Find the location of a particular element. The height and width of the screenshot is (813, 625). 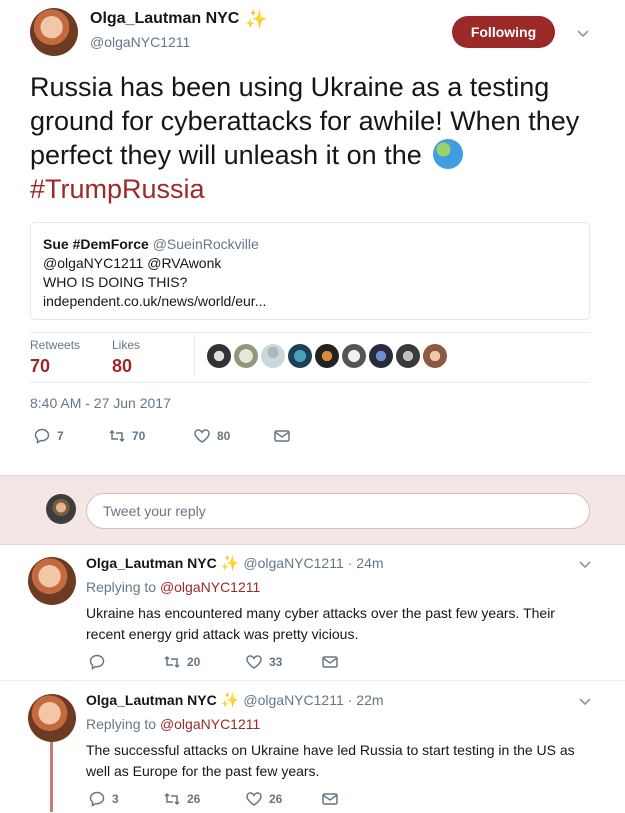

quoted-author-handle: @SueinRockville is located at coordinates (205, 244).